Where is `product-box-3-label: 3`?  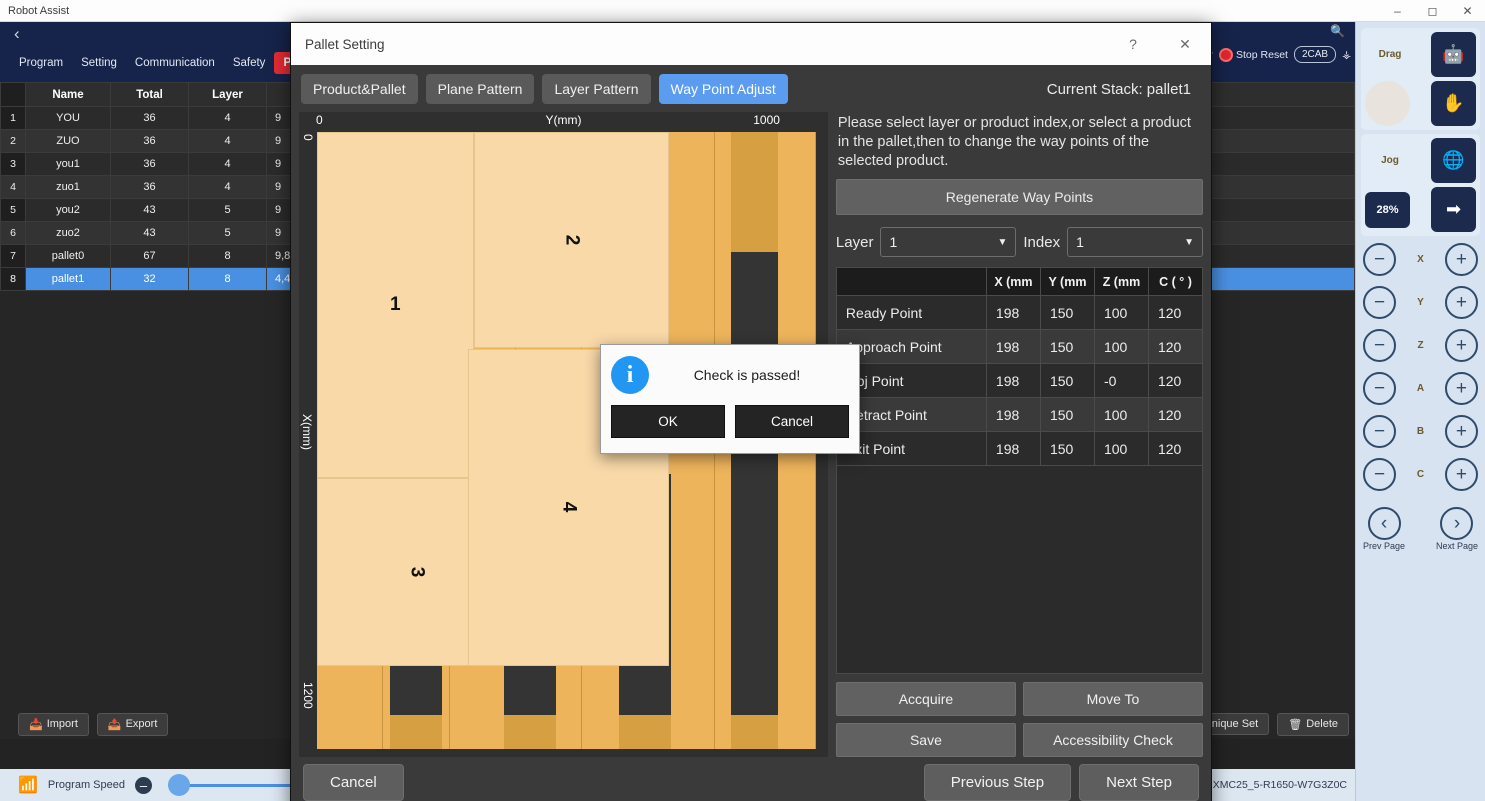 product-box-3-label: 3 is located at coordinates (417, 572).